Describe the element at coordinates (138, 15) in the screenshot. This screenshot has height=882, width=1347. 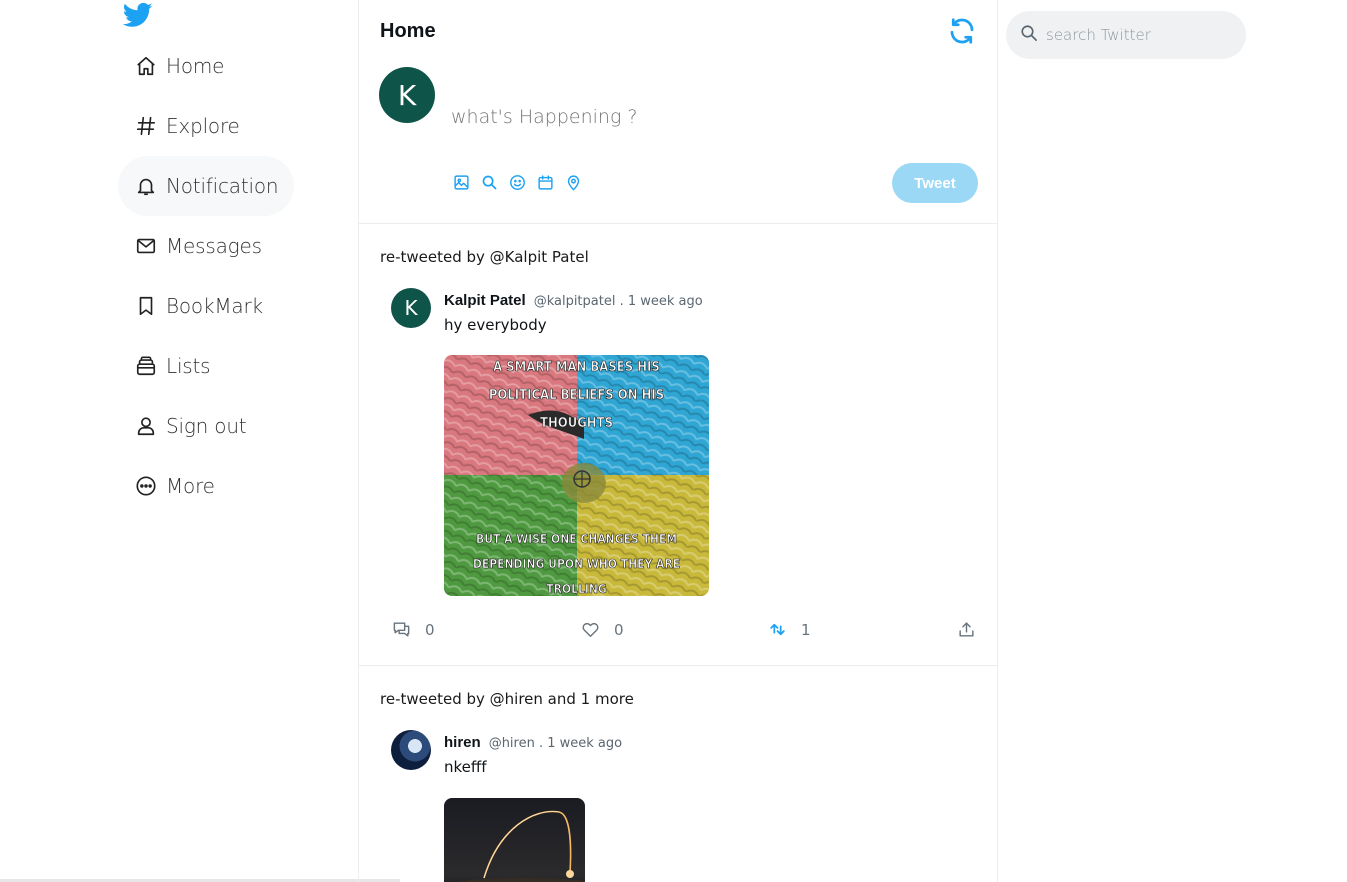
I see `twitter-logo-icon` at that location.